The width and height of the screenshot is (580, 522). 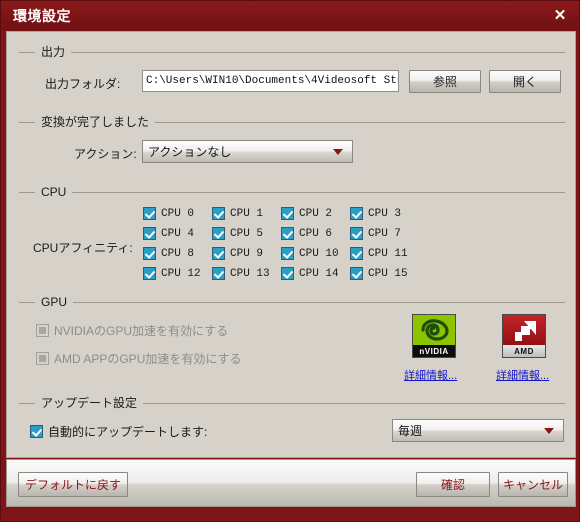 I want to click on amd-wordmark: AMD, so click(x=524, y=351).